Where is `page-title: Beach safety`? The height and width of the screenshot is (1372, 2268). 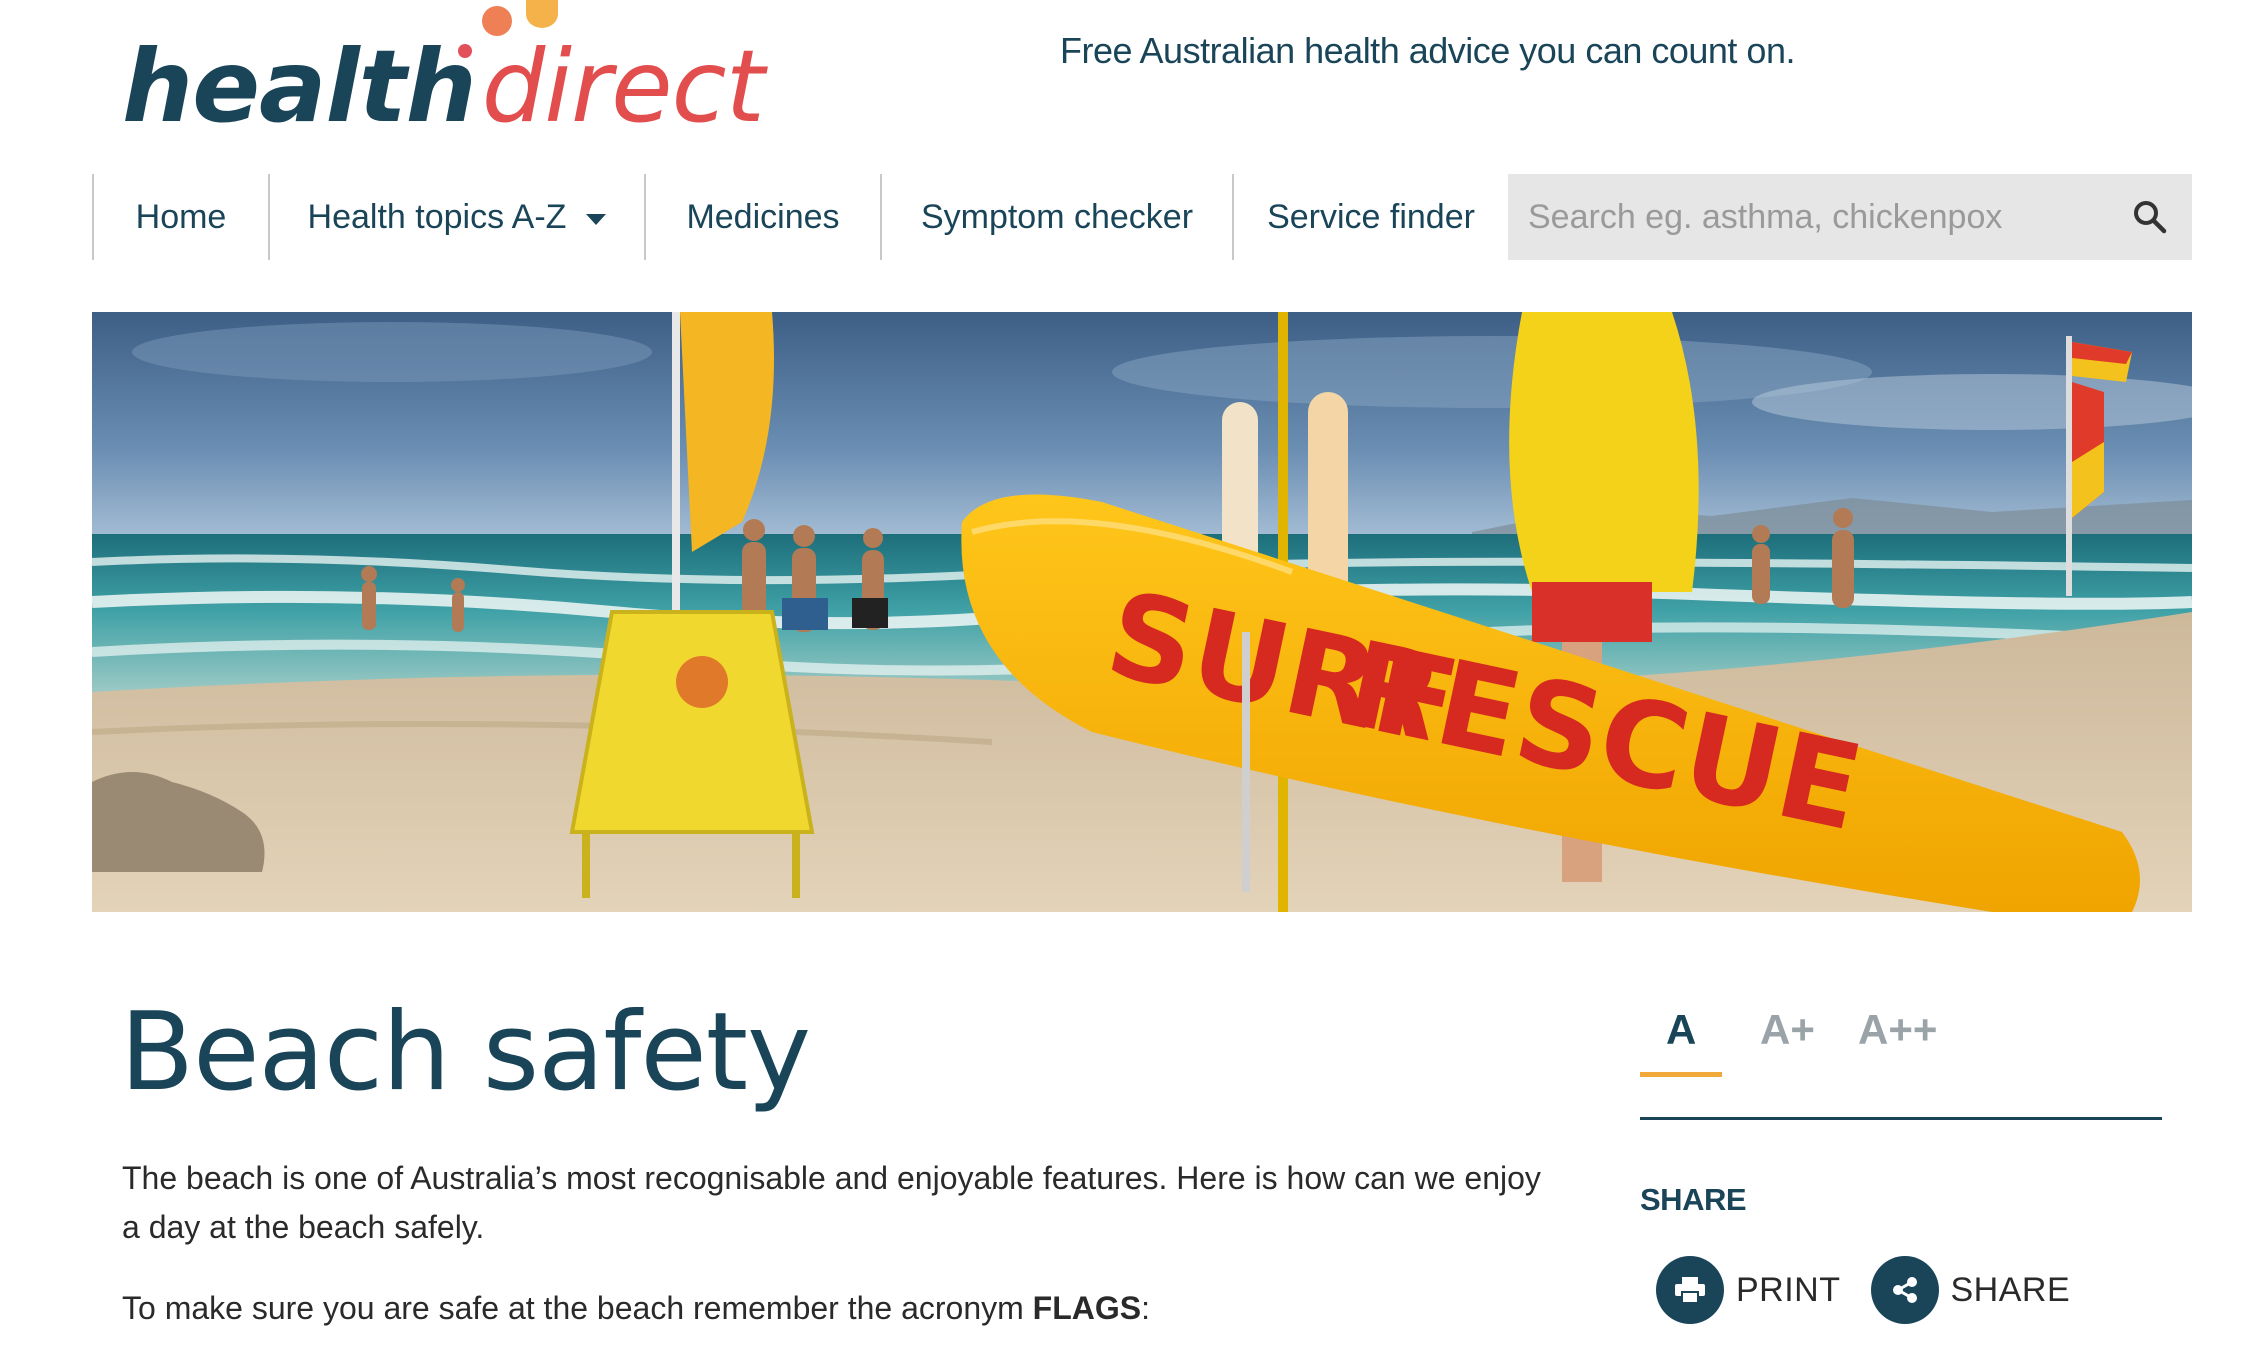 page-title: Beach safety is located at coordinates (465, 1052).